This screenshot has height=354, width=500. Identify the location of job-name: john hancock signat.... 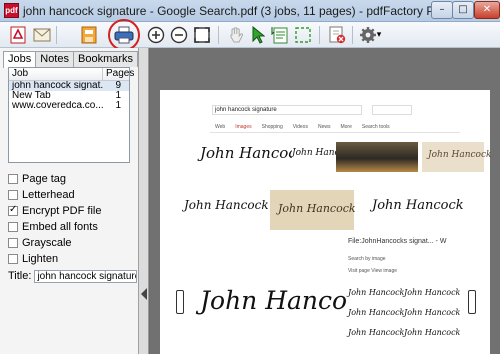
(57, 86).